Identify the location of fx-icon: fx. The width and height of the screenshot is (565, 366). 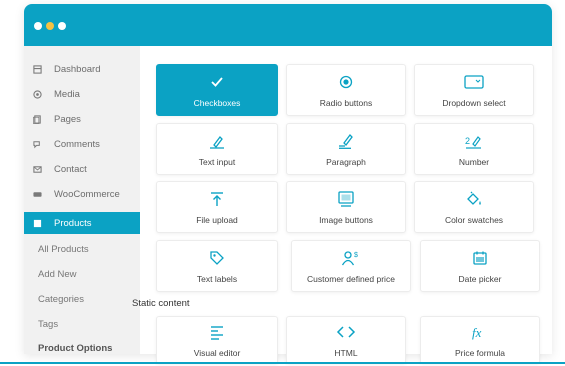
(480, 332).